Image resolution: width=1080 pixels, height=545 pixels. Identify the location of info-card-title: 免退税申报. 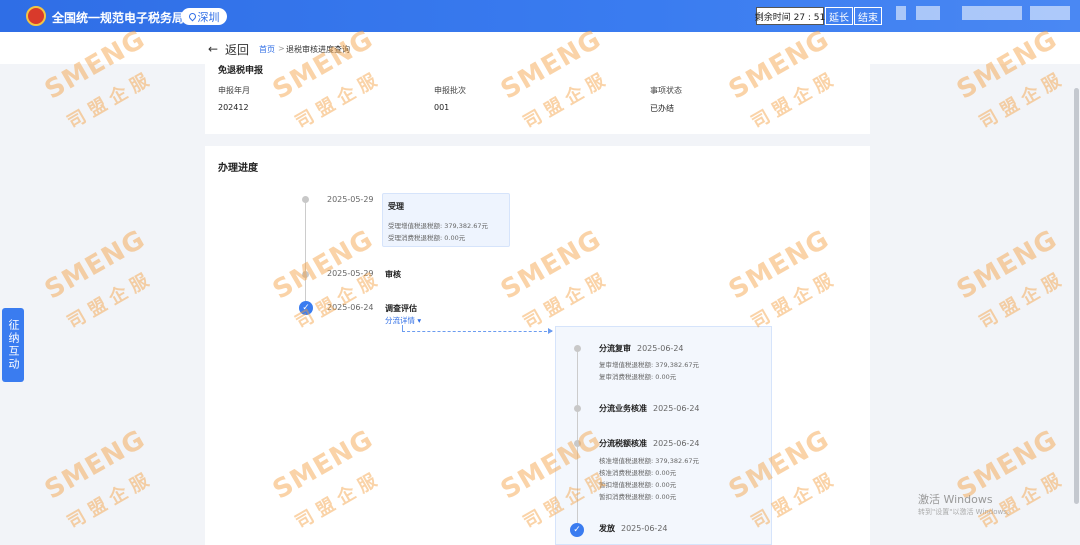
(241, 71).